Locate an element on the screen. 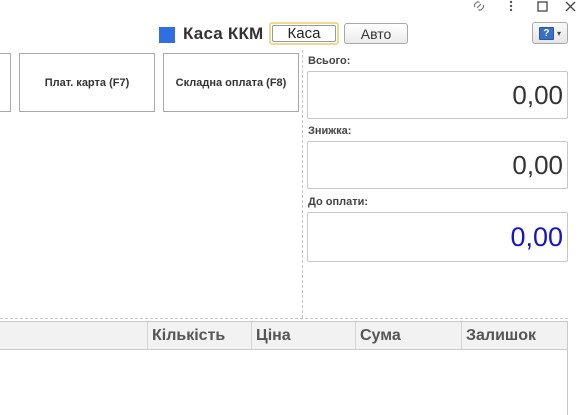  total-label: Всього: is located at coordinates (329, 61).